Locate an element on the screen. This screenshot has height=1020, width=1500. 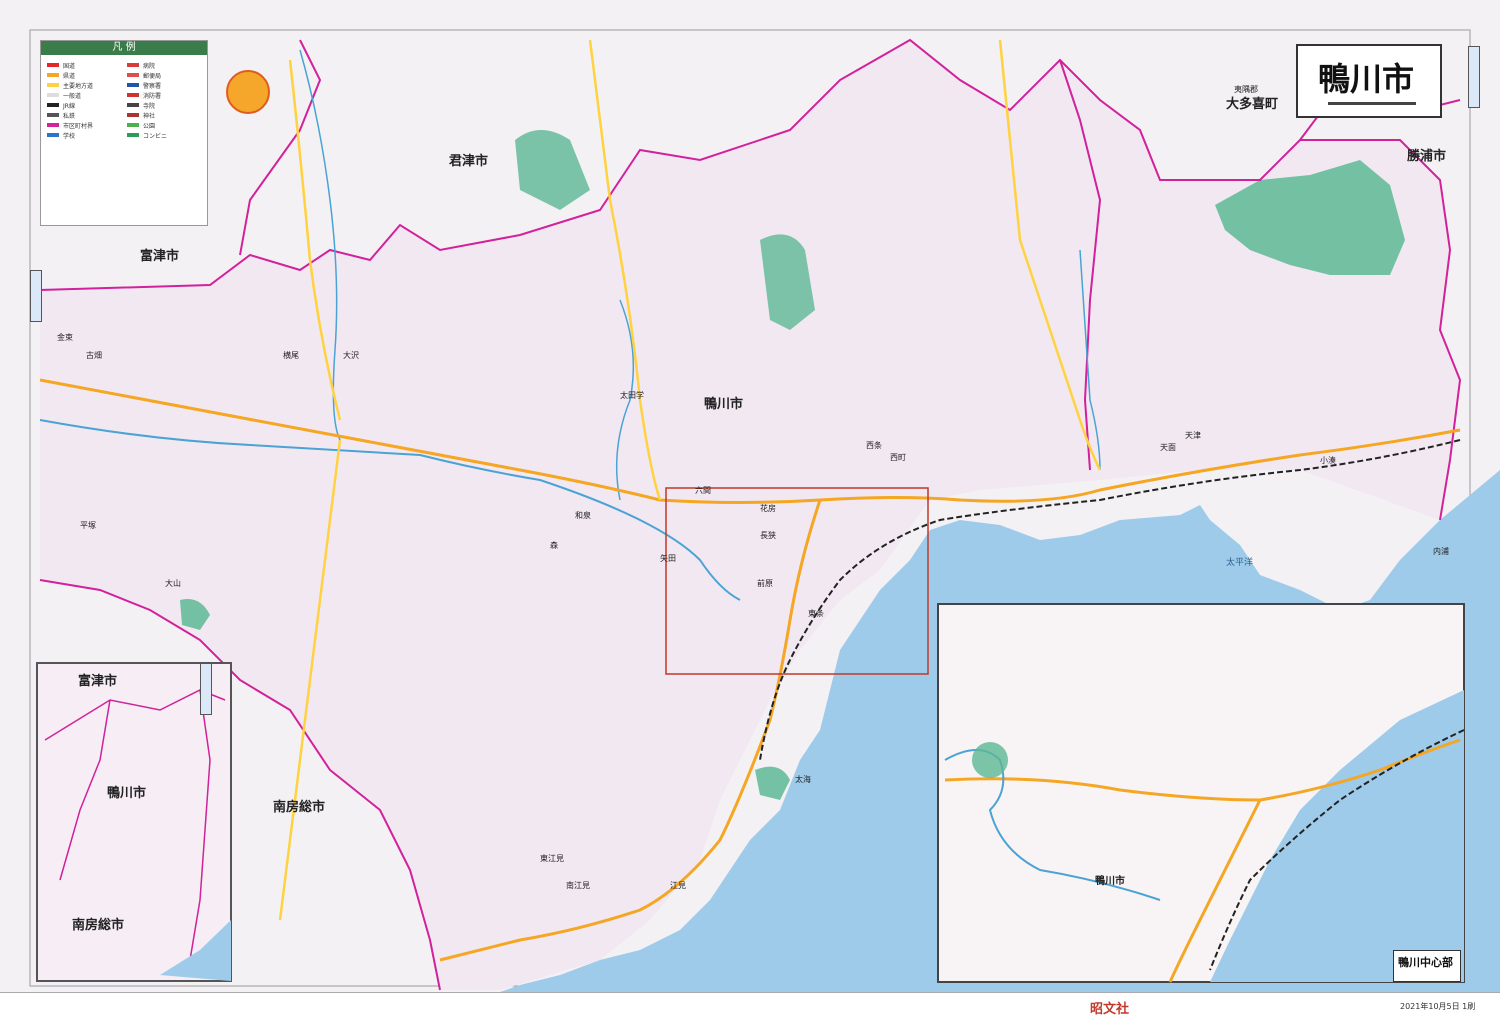
print-date: 2021年10月5日 1刷 is located at coordinates (1438, 1006).